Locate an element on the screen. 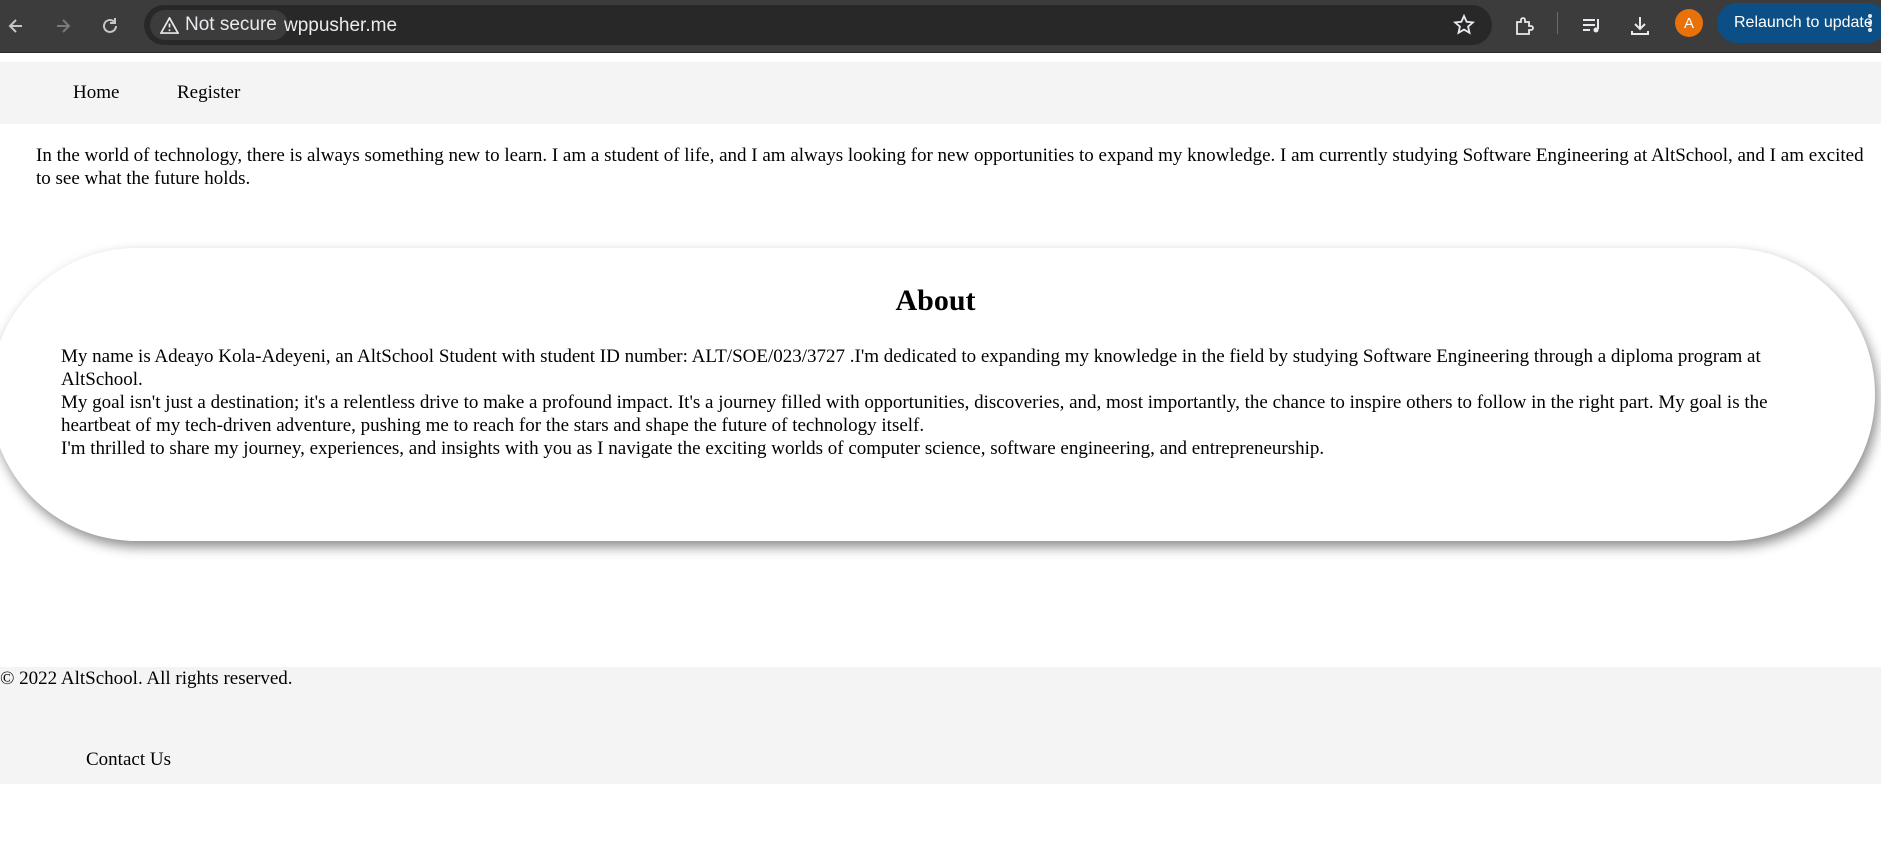  nav-link-home: Home is located at coordinates (96, 93).